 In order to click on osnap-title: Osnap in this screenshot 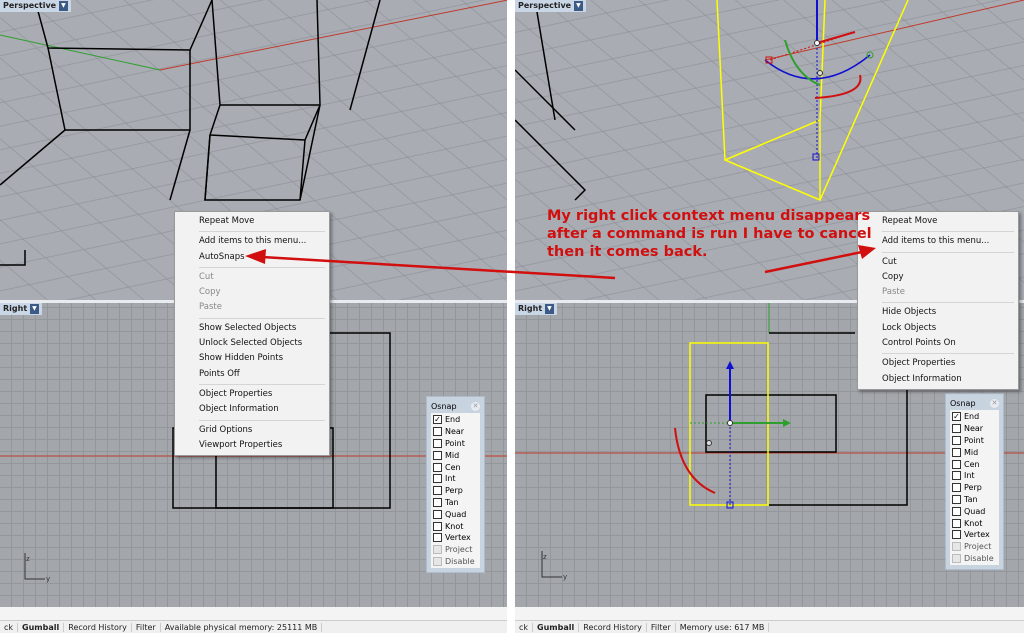, I will do `click(963, 403)`.